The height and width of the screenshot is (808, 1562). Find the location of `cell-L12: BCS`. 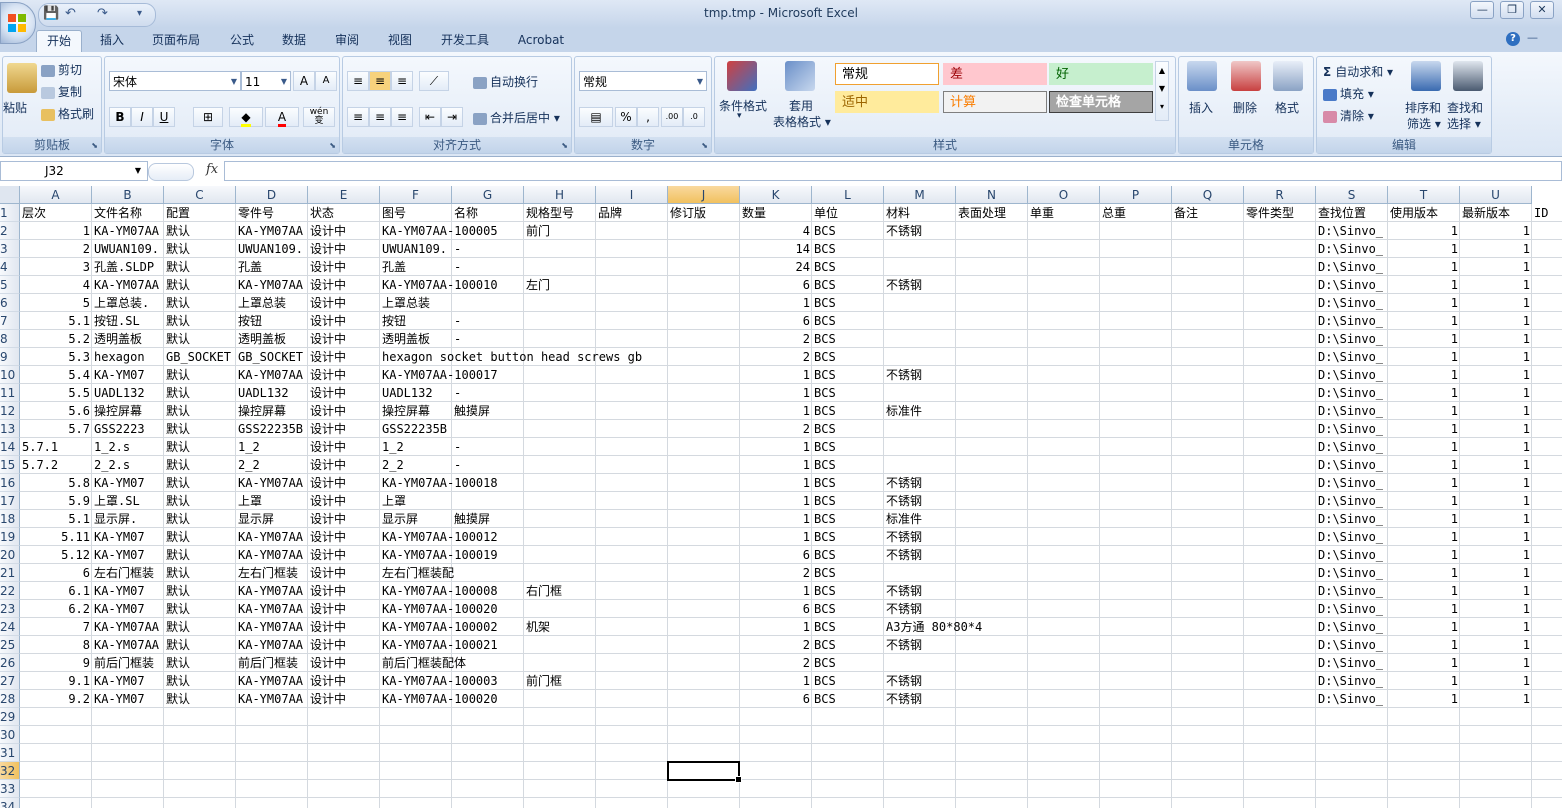

cell-L12: BCS is located at coordinates (848, 411).